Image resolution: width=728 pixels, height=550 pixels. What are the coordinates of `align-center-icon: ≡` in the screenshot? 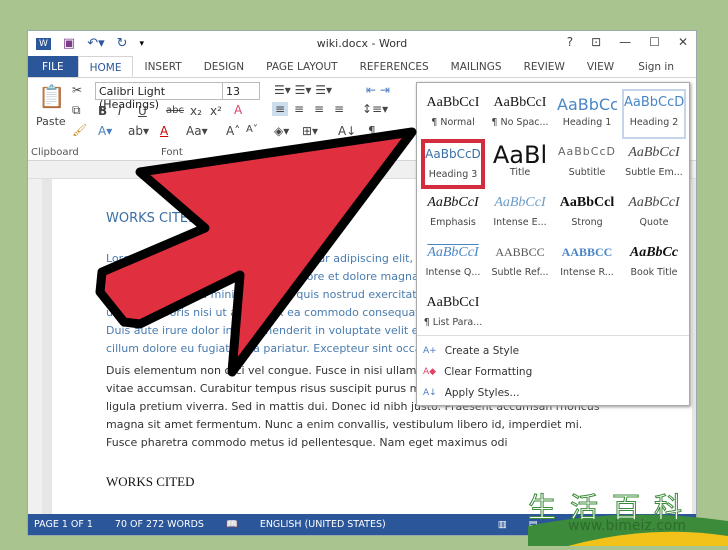 It's located at (299, 109).